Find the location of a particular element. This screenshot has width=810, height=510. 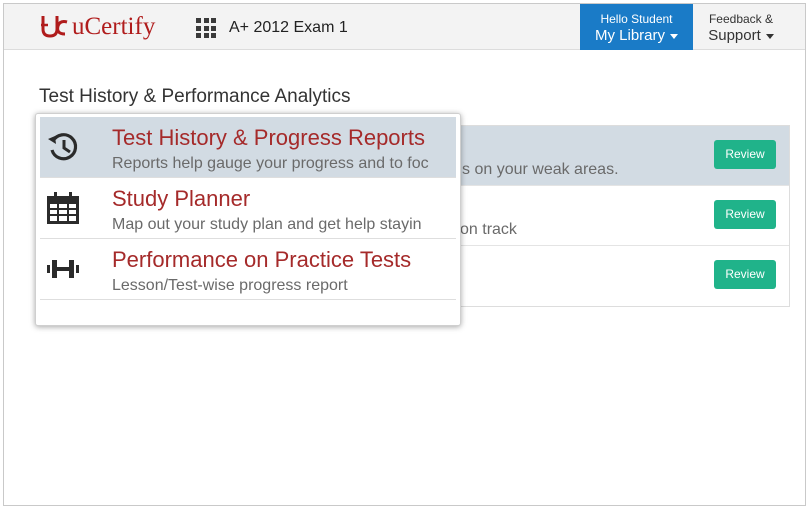

menu-item-title: Test History & Progress Reports is located at coordinates (268, 137).